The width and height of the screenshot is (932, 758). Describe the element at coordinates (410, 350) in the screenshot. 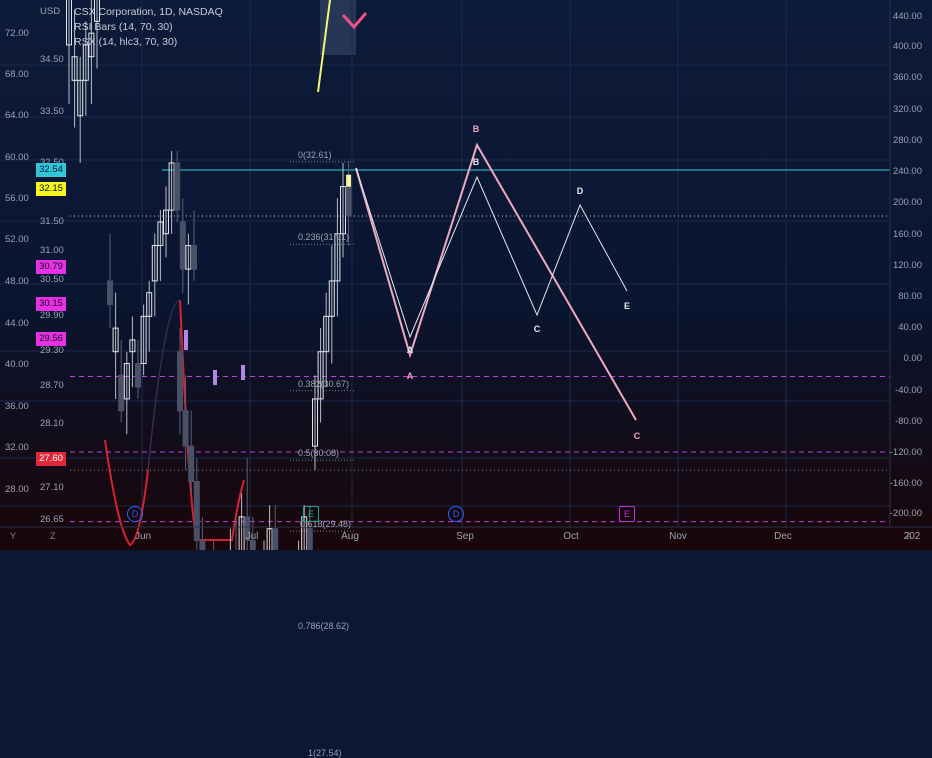

I see `wave-label-white: A` at that location.